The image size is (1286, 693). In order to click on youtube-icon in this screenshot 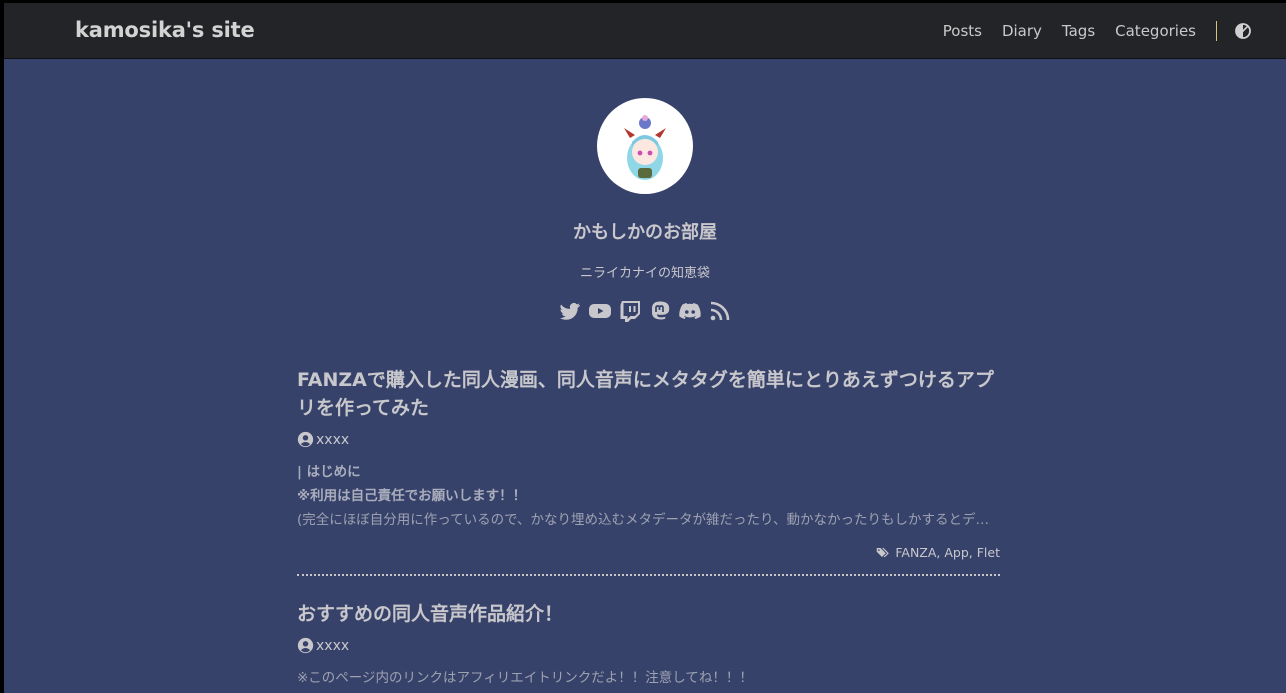, I will do `click(600, 311)`.